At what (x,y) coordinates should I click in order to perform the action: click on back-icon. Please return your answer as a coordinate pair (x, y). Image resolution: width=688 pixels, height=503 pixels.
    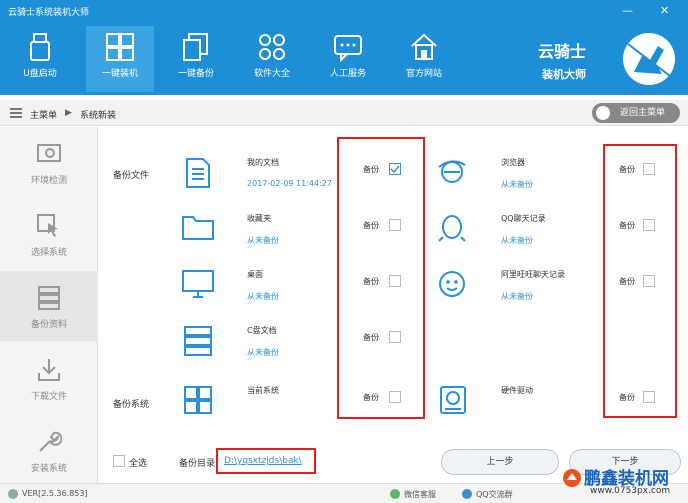
    Looking at the image, I should click on (603, 113).